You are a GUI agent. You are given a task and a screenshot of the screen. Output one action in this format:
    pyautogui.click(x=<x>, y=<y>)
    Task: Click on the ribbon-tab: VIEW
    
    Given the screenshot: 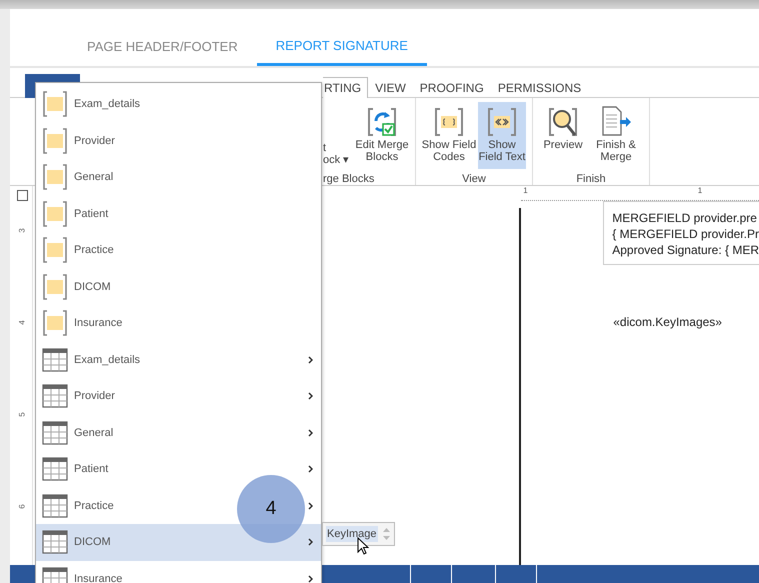 What is the action you would take?
    pyautogui.click(x=390, y=87)
    